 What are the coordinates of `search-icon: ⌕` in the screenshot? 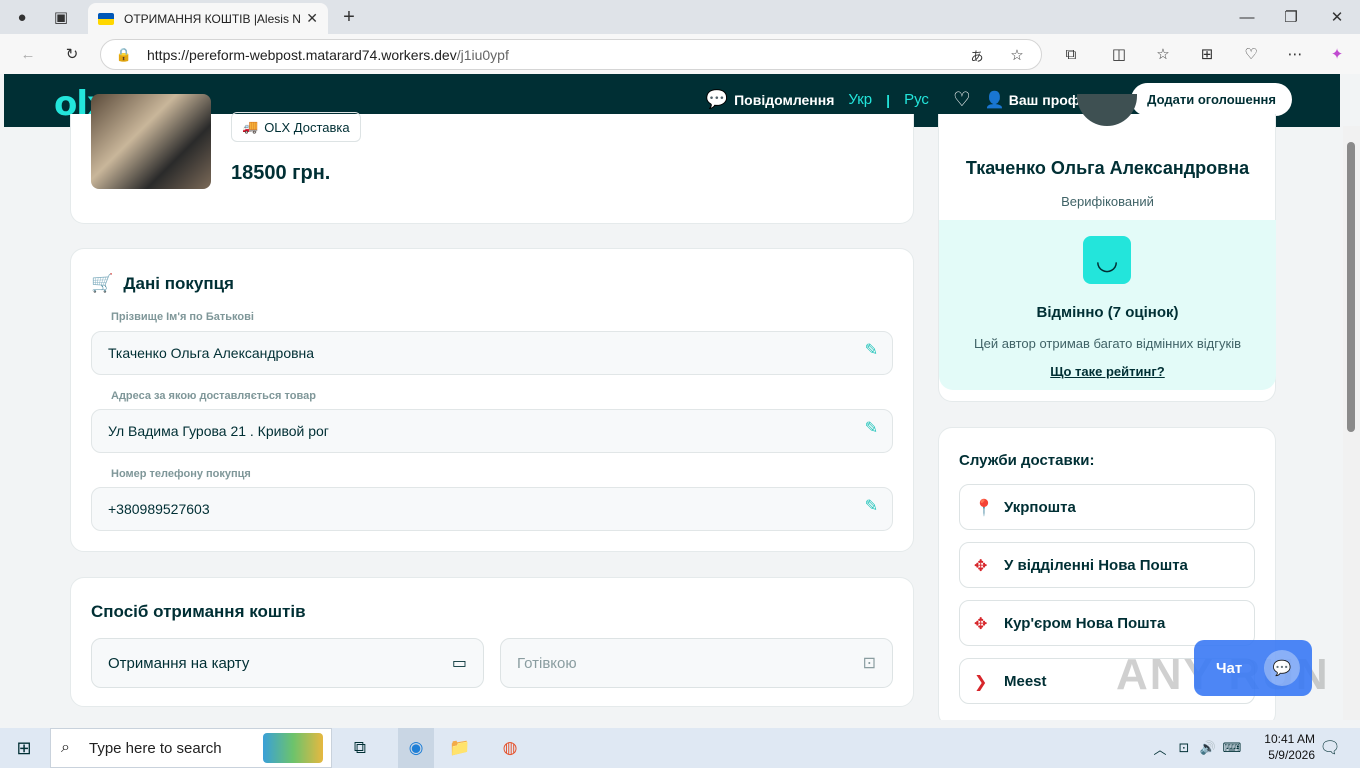 It's located at (65, 747).